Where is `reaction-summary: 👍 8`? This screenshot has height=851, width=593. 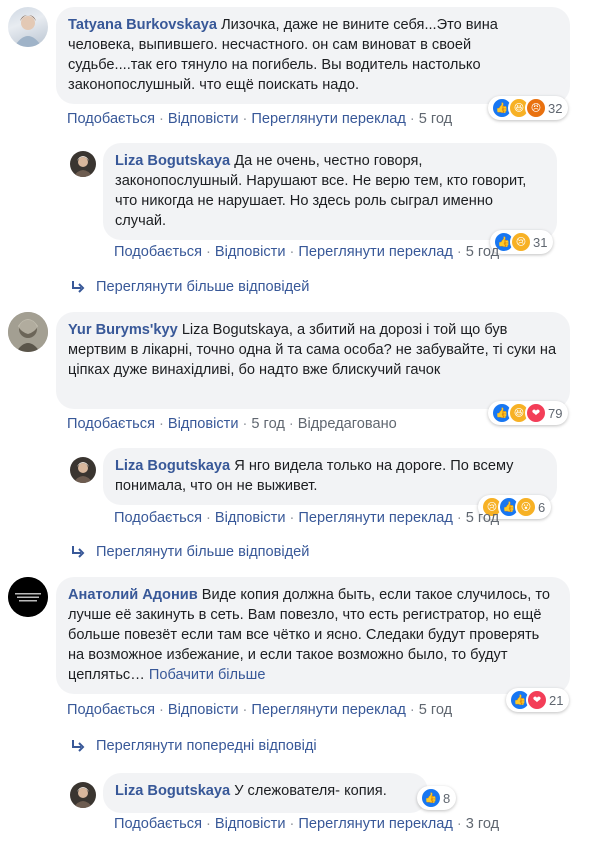 reaction-summary: 👍 8 is located at coordinates (437, 798).